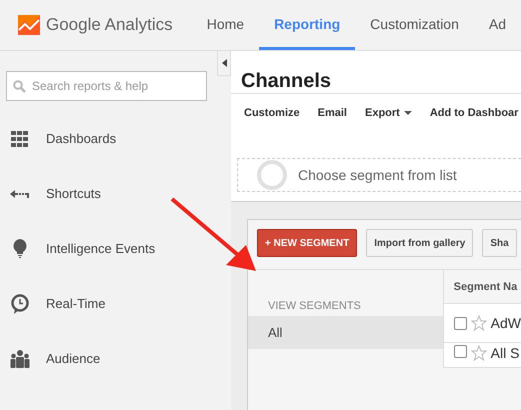  I want to click on segment-name: AdW, so click(505, 323).